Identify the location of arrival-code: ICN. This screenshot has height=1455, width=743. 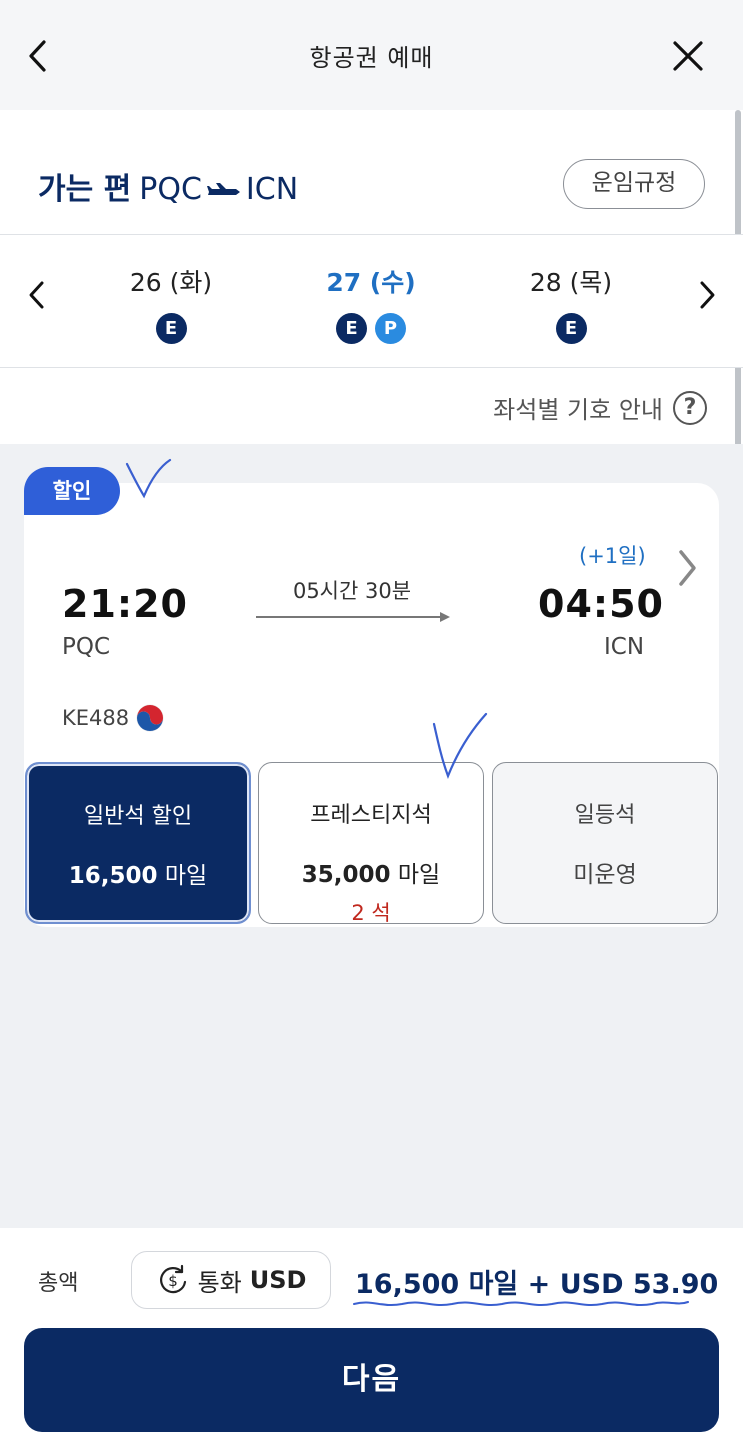
(624, 647).